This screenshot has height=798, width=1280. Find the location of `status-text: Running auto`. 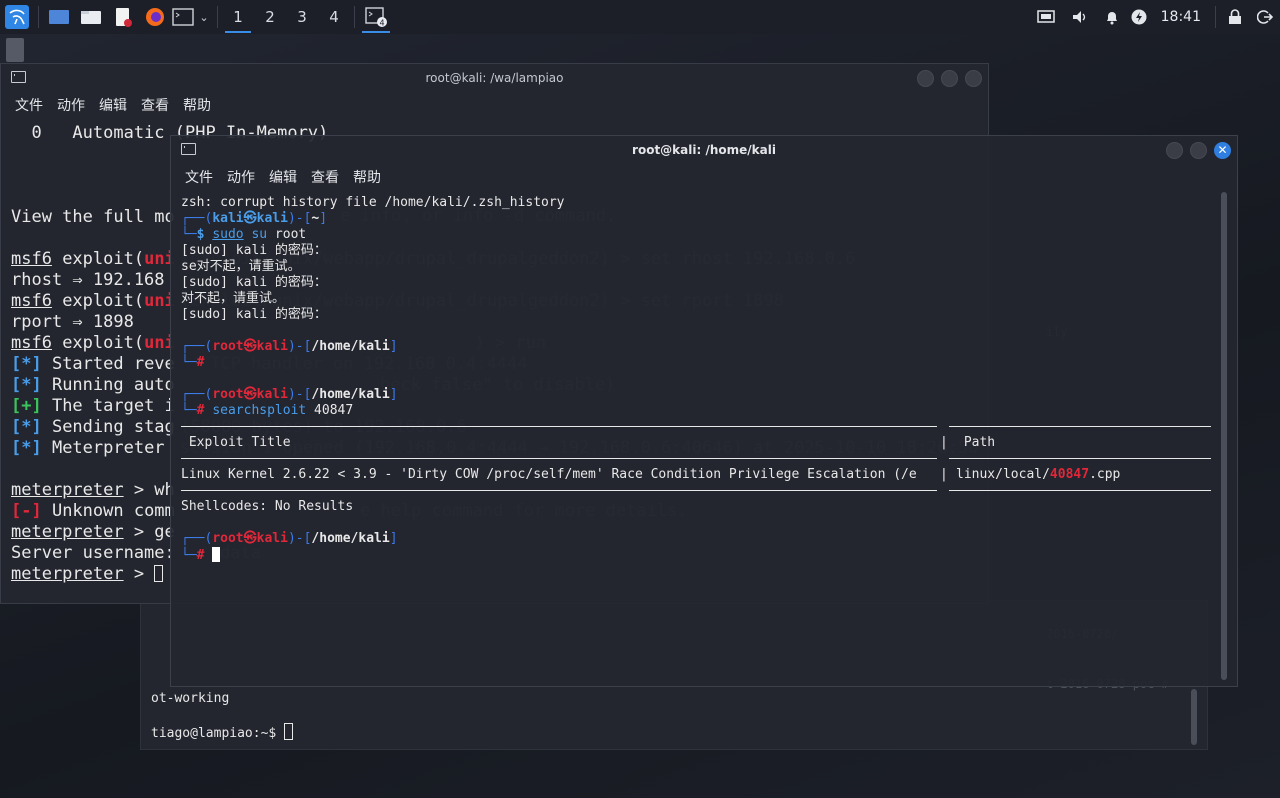

status-text: Running auto is located at coordinates (108, 385).